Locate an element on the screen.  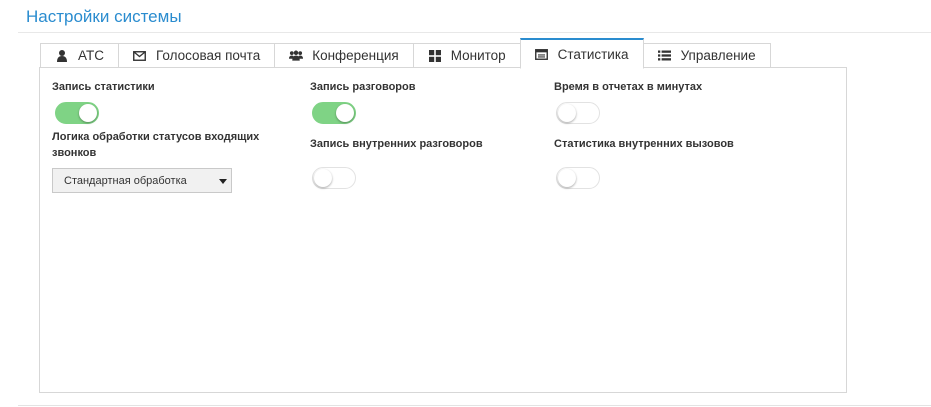
tab-label: Управление is located at coordinates (718, 55).